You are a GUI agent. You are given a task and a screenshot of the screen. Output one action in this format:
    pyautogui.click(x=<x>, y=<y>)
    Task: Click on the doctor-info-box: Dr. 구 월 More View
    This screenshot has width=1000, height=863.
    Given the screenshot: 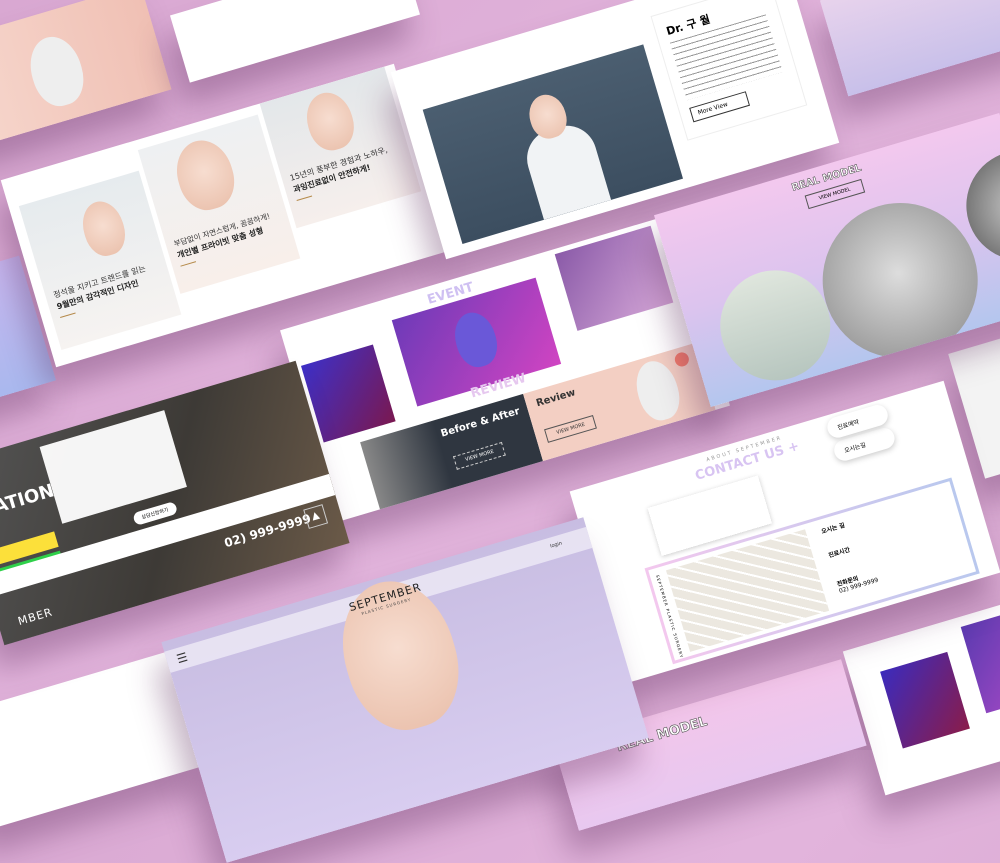 What is the action you would take?
    pyautogui.click(x=729, y=70)
    